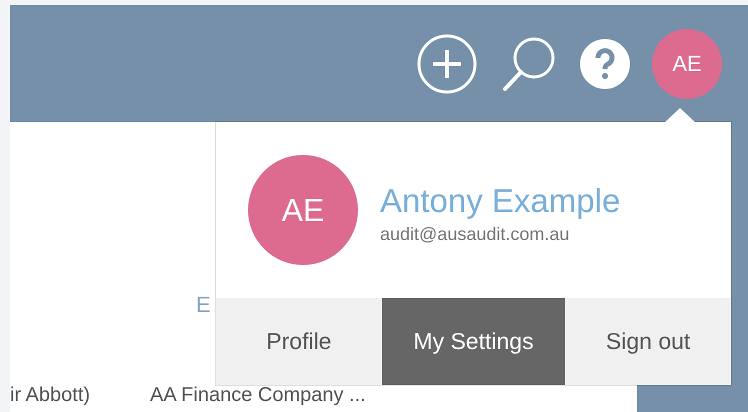 Image resolution: width=748 pixels, height=412 pixels. Describe the element at coordinates (303, 210) in the screenshot. I see `user-avatar: AE` at that location.